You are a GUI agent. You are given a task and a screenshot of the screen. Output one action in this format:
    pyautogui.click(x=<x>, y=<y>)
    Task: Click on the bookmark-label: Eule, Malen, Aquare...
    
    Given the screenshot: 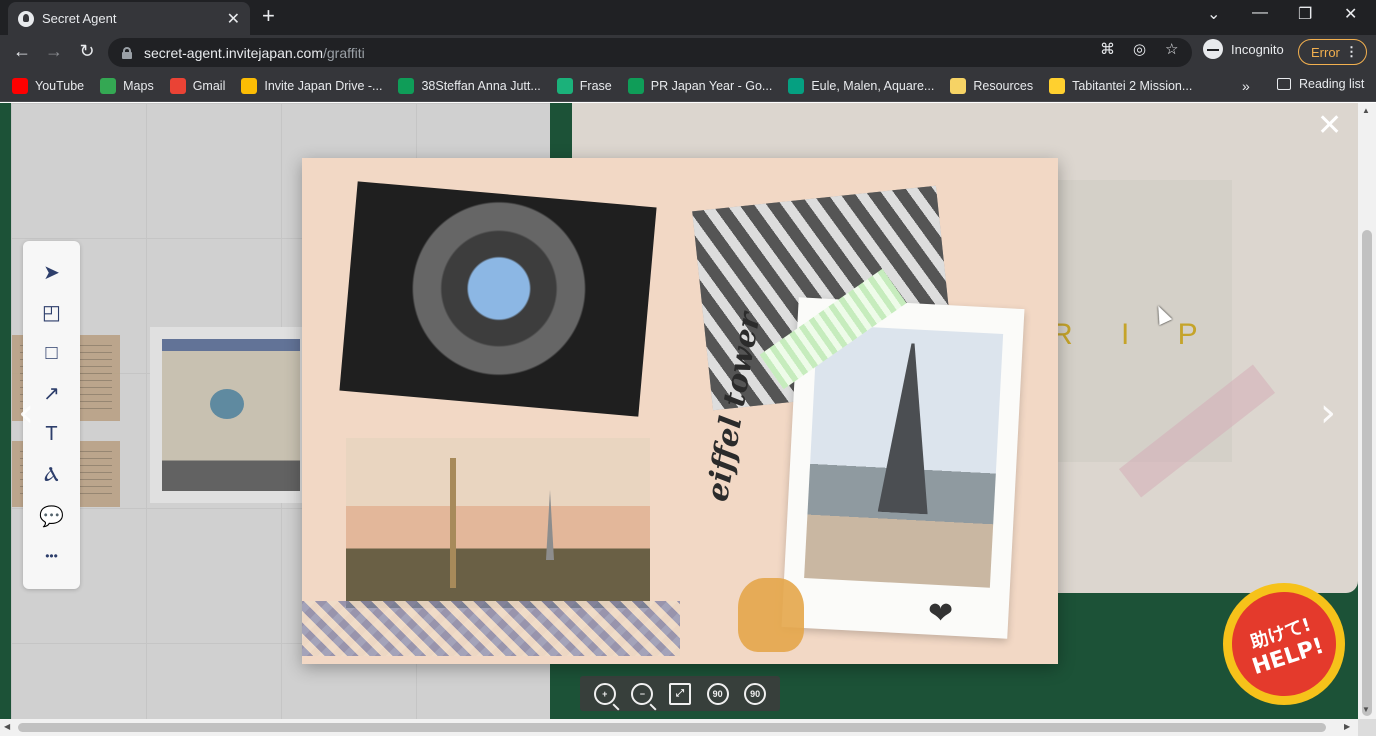 What is the action you would take?
    pyautogui.click(x=873, y=85)
    